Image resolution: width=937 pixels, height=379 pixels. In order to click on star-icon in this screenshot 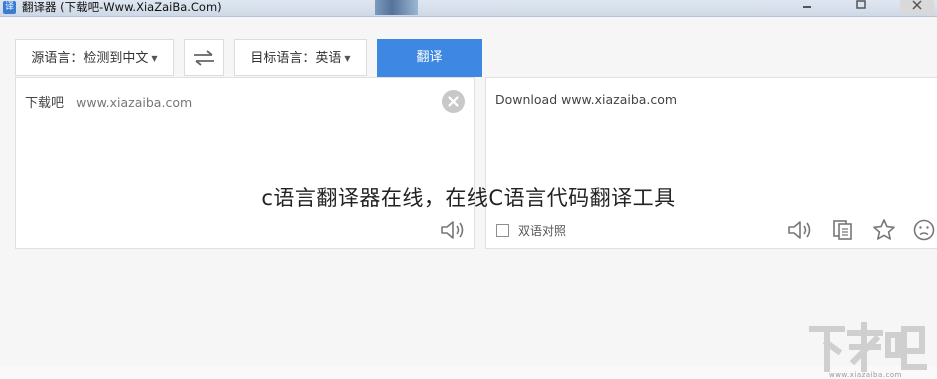, I will do `click(884, 229)`.